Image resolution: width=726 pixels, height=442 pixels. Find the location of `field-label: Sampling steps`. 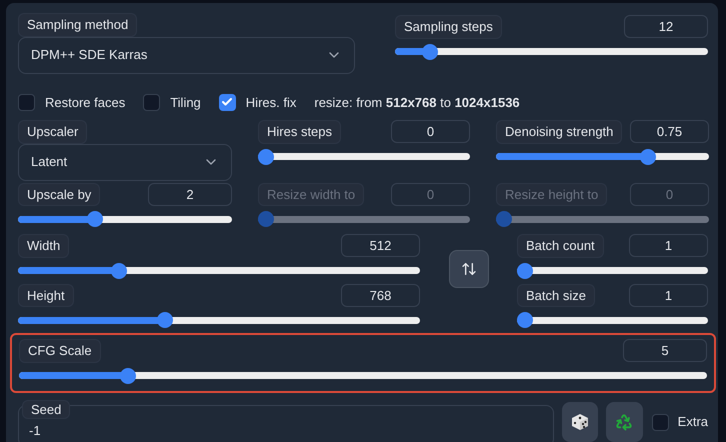

field-label: Sampling steps is located at coordinates (448, 26).